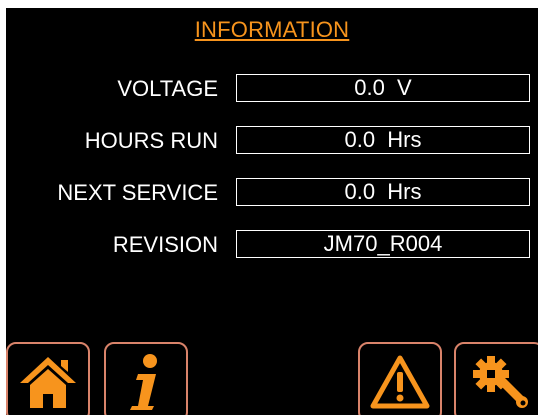 This screenshot has height=415, width=544. What do you see at coordinates (137, 192) in the screenshot?
I see `next-service-label: NEXT SERVICE` at bounding box center [137, 192].